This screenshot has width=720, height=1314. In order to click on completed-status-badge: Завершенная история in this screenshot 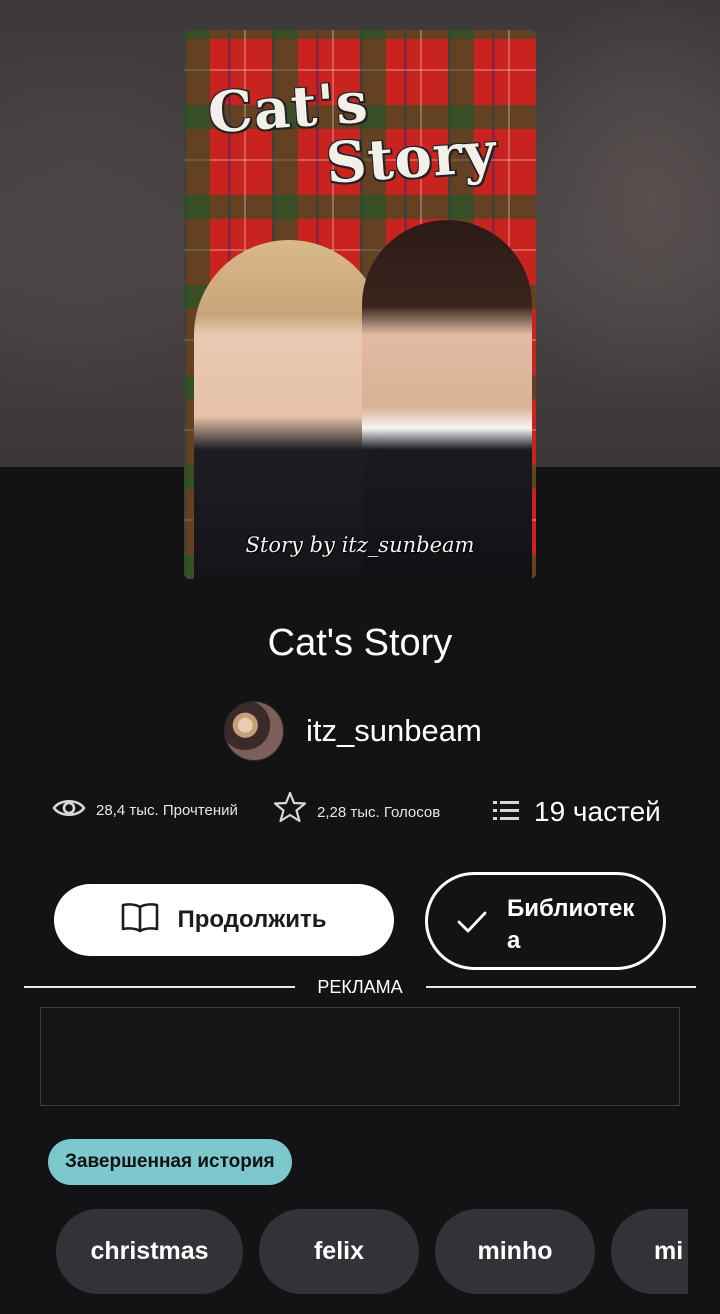, I will do `click(170, 1162)`.